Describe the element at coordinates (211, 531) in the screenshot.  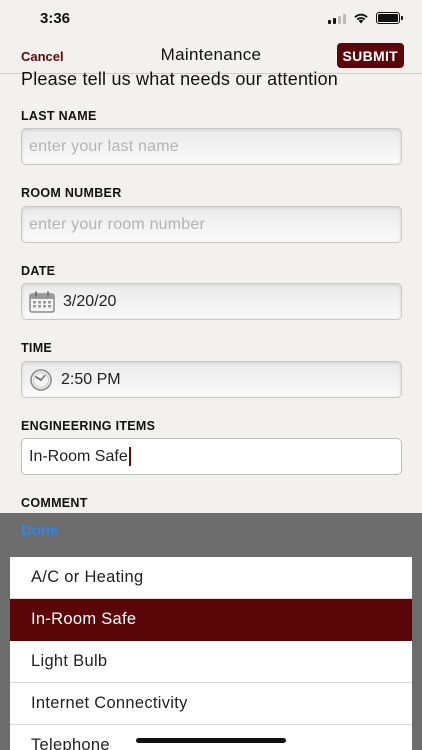
I see `keyboard-toolbar: Done` at that location.